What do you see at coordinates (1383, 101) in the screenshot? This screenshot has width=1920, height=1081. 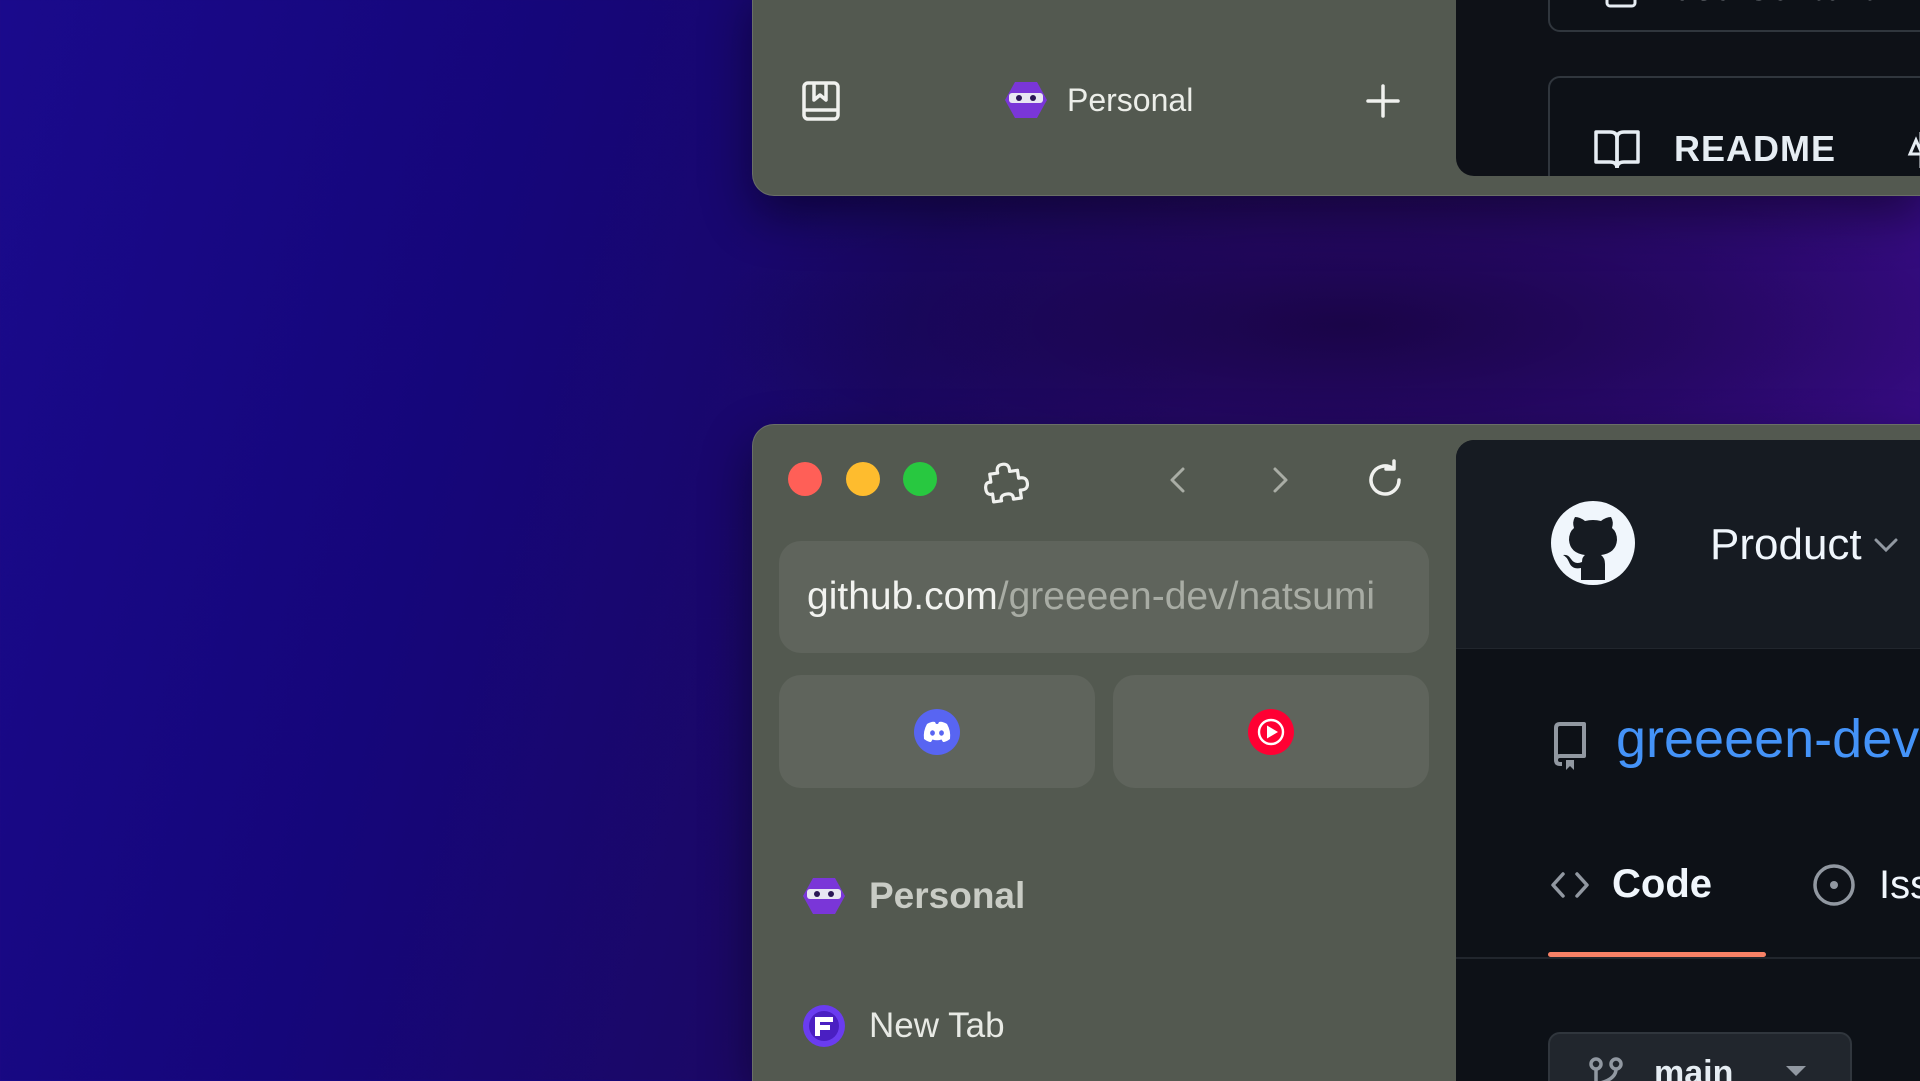 I see `plus-icon` at bounding box center [1383, 101].